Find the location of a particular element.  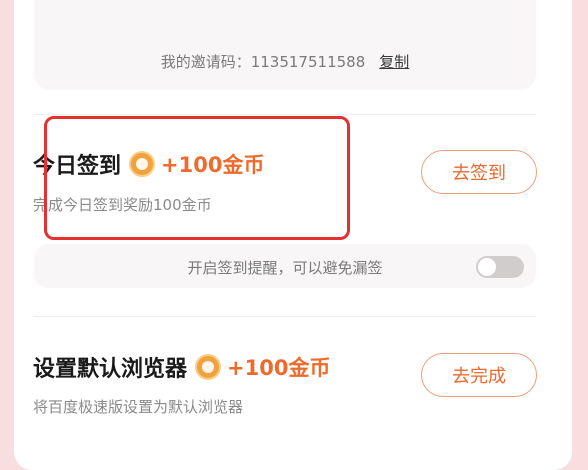

coin-icon is located at coordinates (208, 367).